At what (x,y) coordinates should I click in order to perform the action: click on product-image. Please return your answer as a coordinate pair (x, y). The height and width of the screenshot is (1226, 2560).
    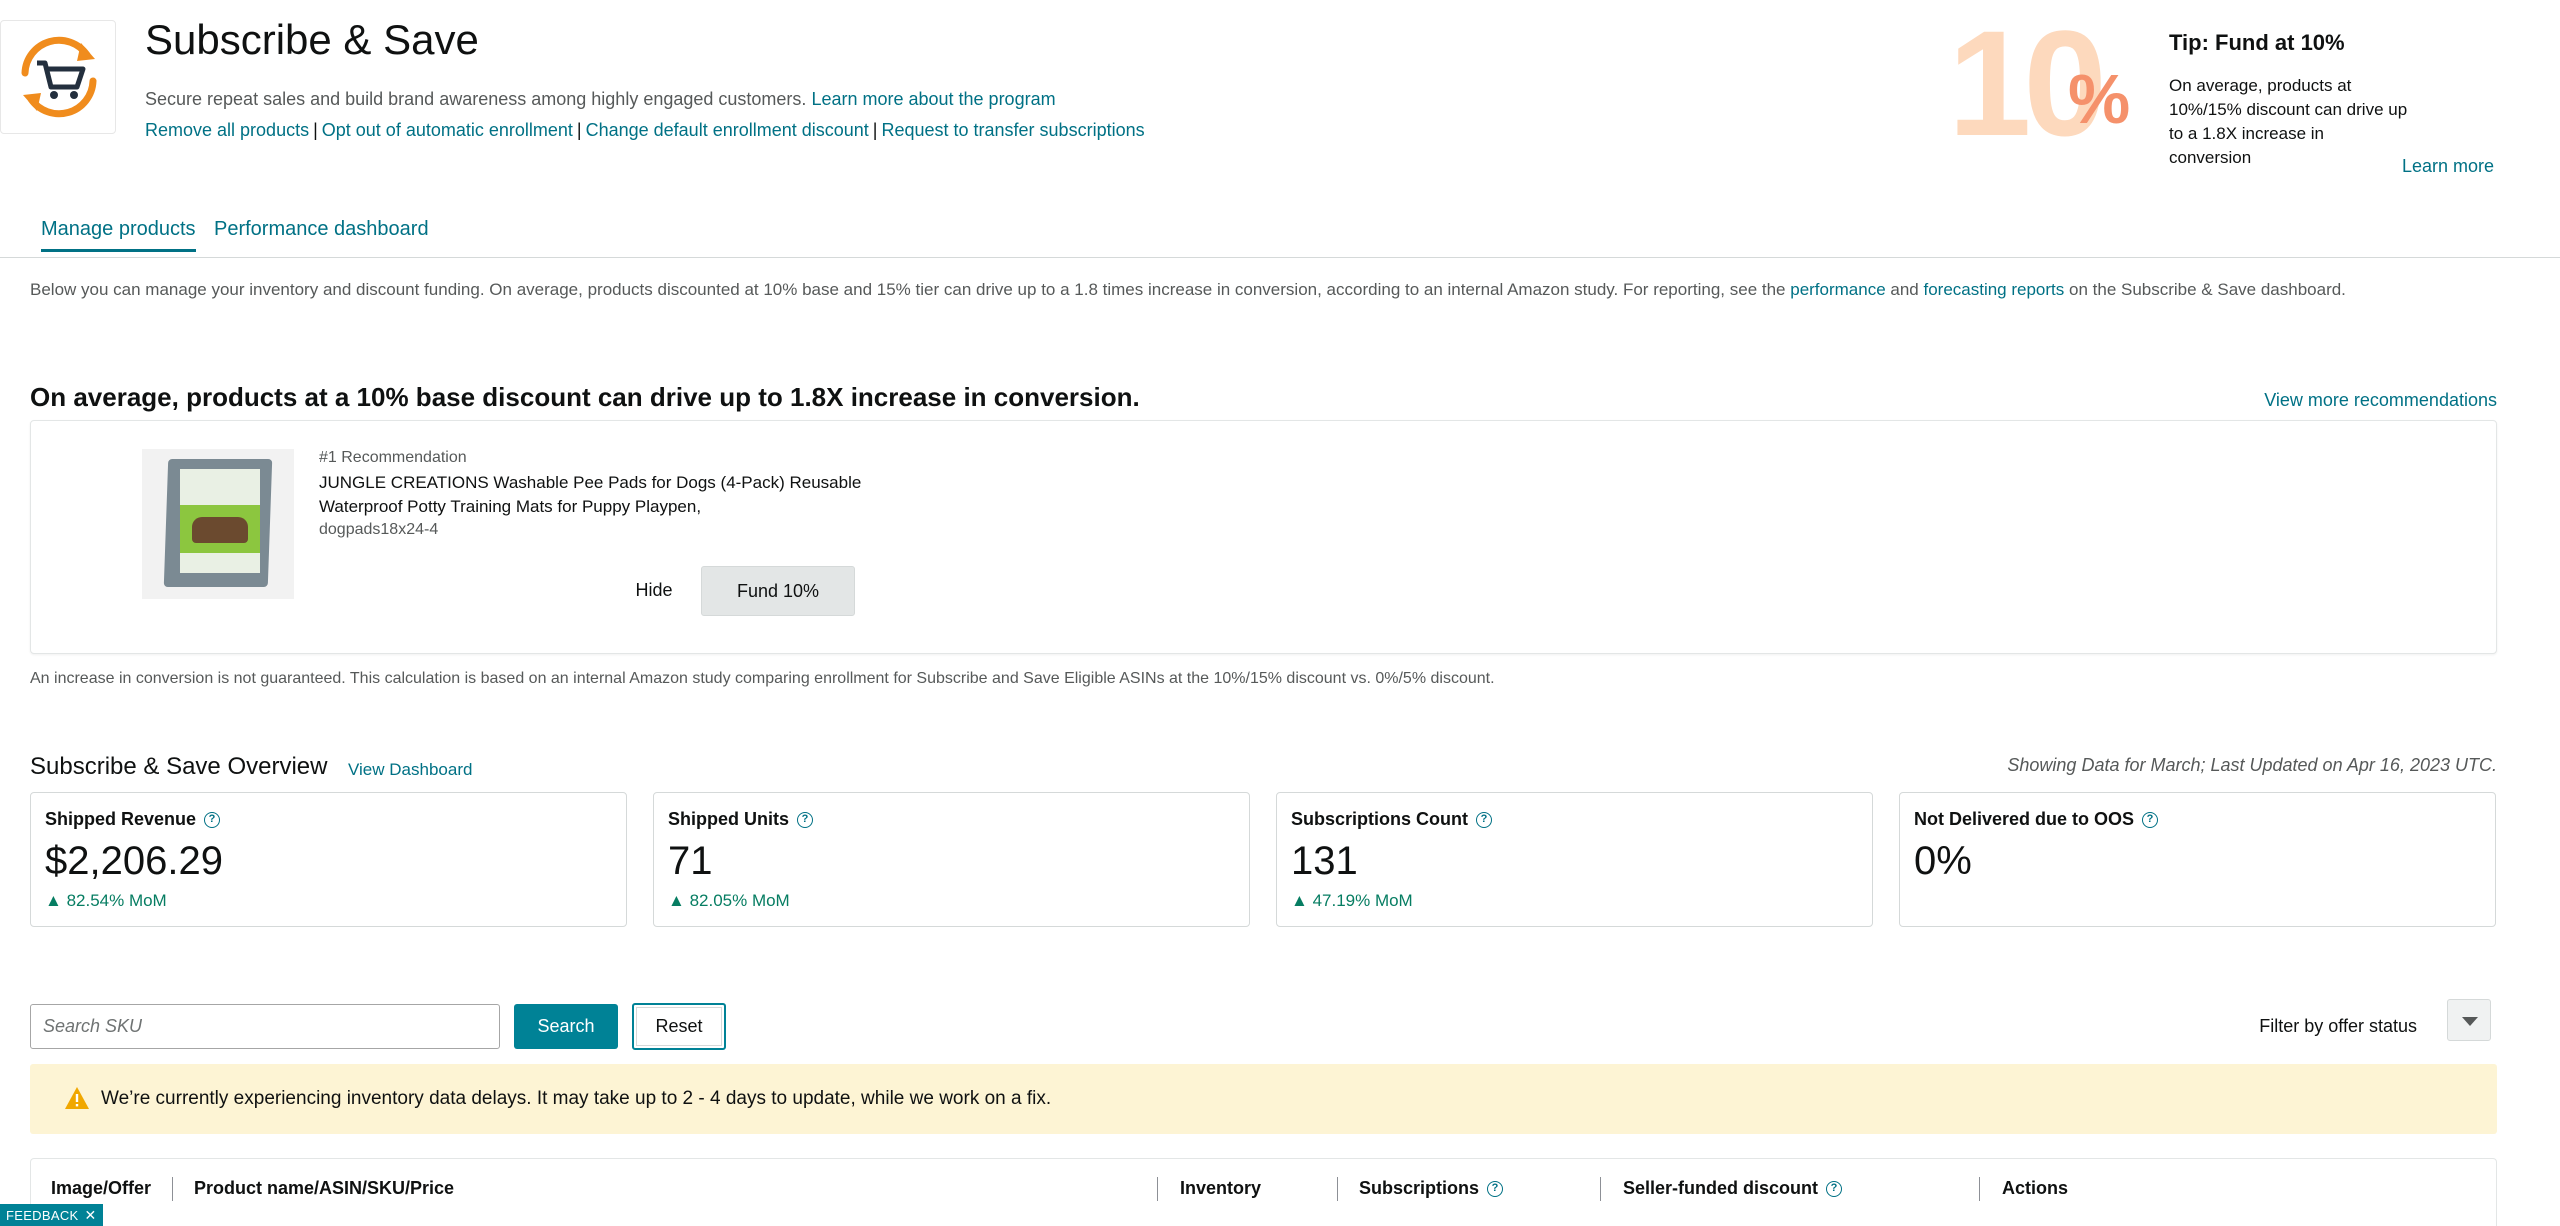
    Looking at the image, I should click on (218, 524).